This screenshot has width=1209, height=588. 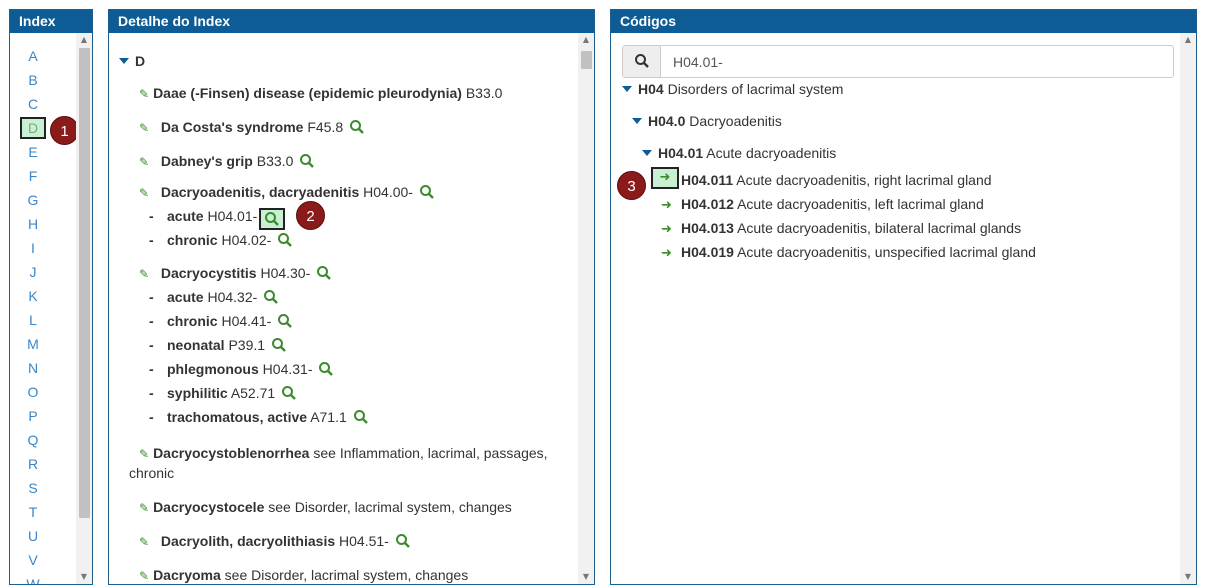 I want to click on letter-s: S, so click(x=33, y=488).